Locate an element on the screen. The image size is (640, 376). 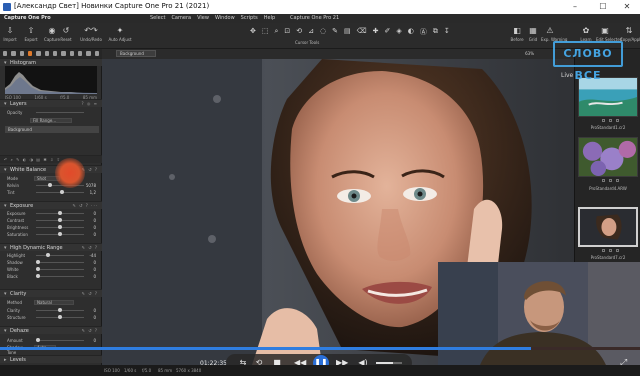
menu-view: View is located at coordinates (203, 18).